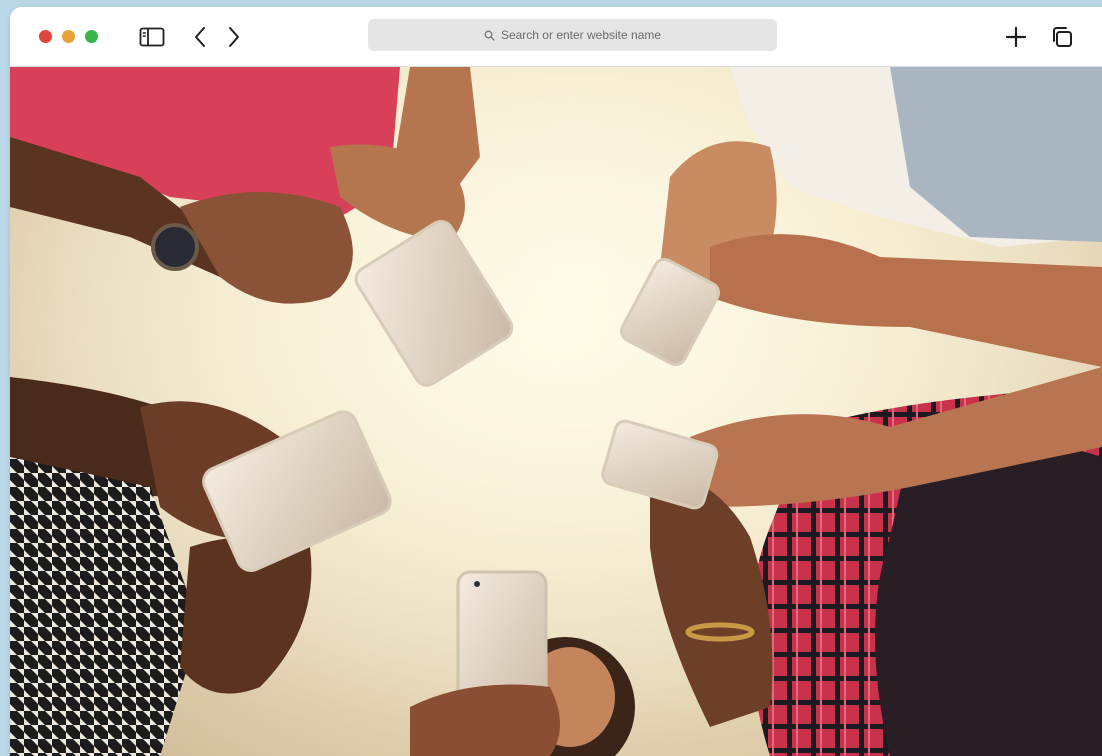  I want to click on back-icon, so click(200, 37).